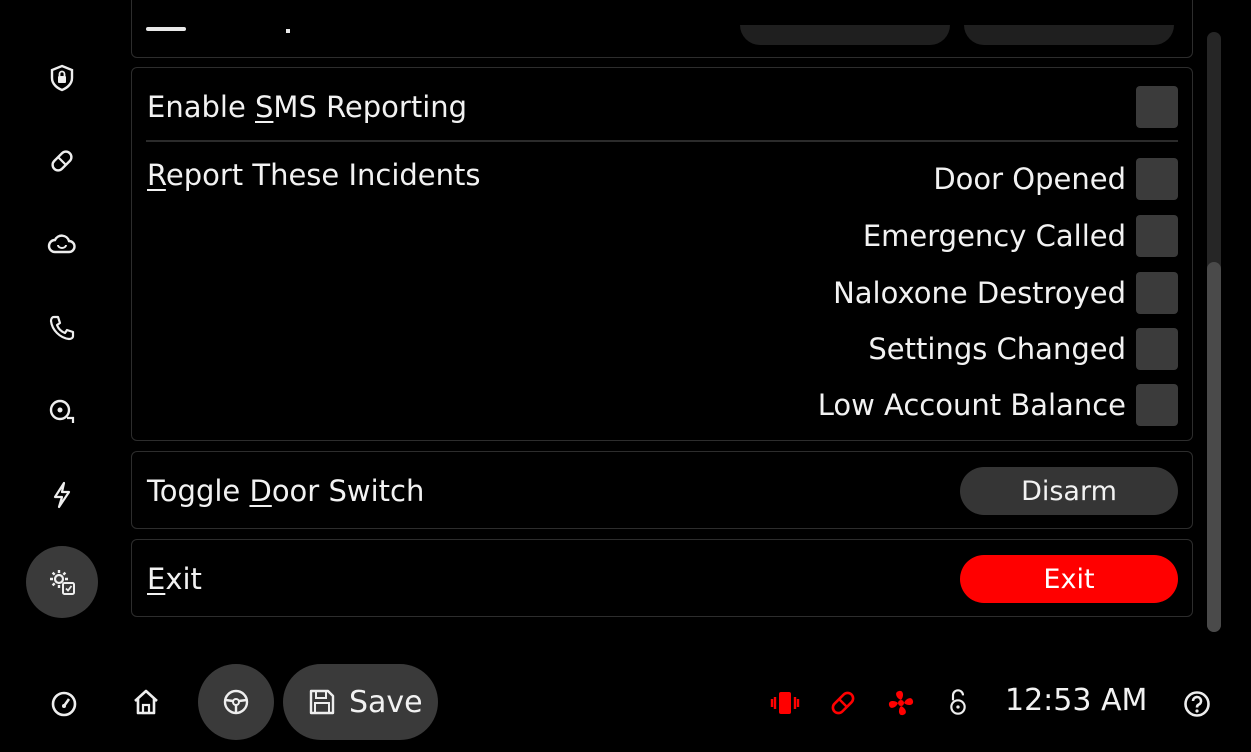 The image size is (1251, 752). What do you see at coordinates (386, 702) in the screenshot?
I see `save-label: Save` at bounding box center [386, 702].